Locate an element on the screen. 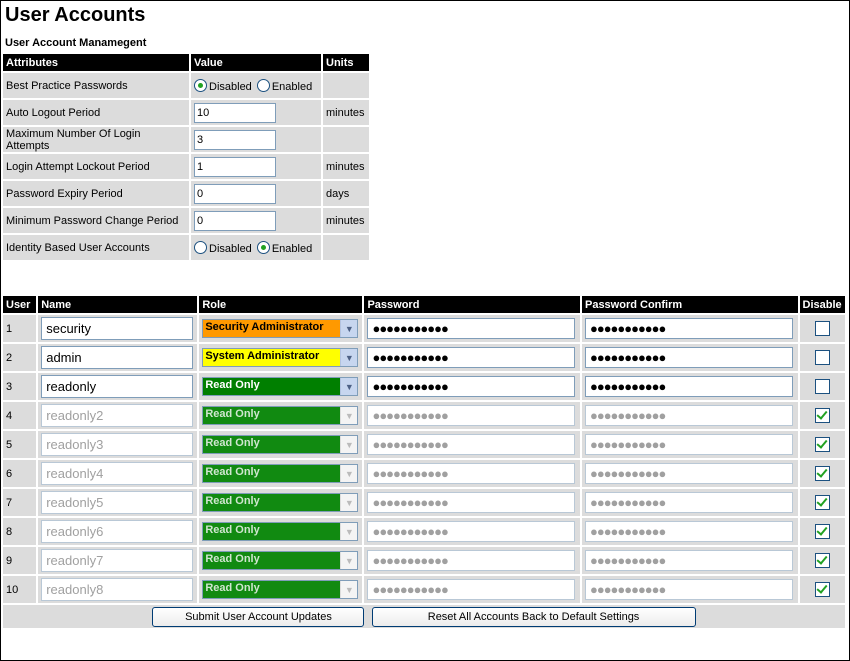  password-confirm-header: Password Confirm is located at coordinates (689, 304).